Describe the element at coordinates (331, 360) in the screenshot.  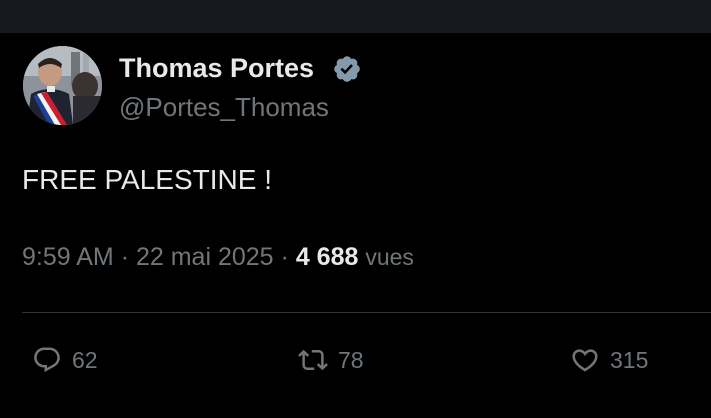
I see `retweet-button: 78` at that location.